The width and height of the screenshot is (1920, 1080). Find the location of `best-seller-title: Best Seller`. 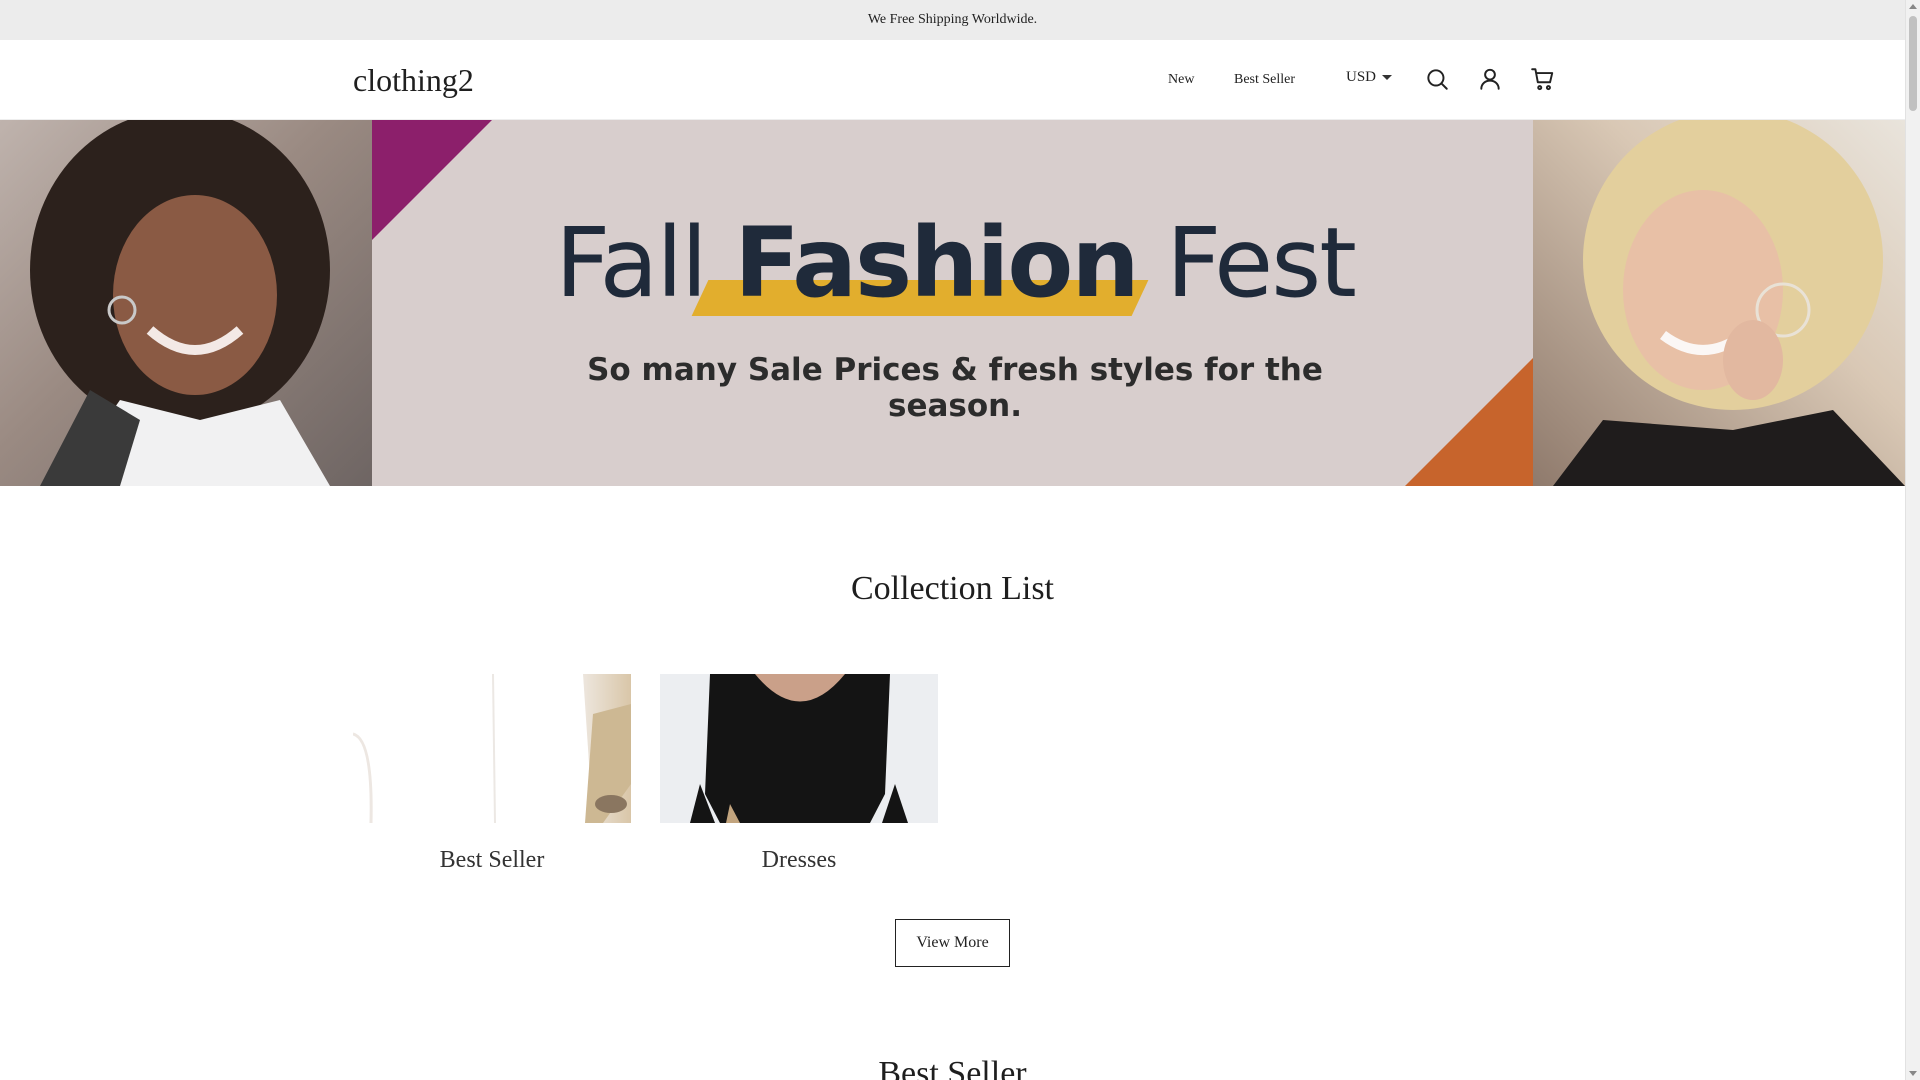

best-seller-title: Best Seller is located at coordinates (952, 1067).